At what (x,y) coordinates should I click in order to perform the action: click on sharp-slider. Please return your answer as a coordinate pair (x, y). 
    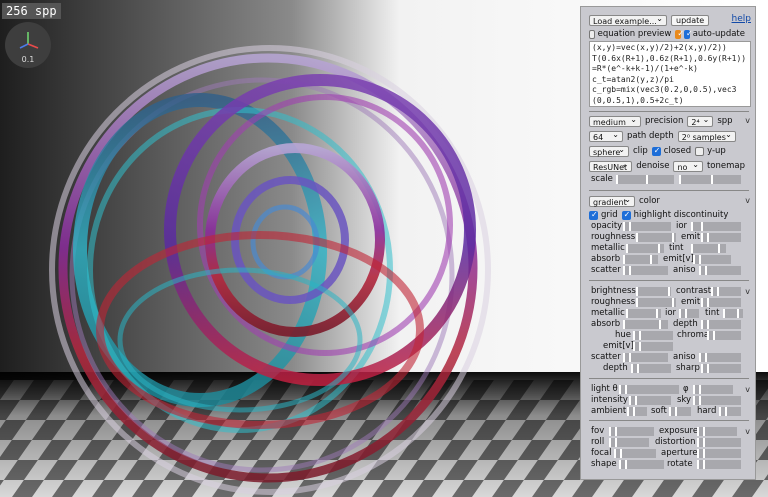
    Looking at the image, I should click on (721, 368).